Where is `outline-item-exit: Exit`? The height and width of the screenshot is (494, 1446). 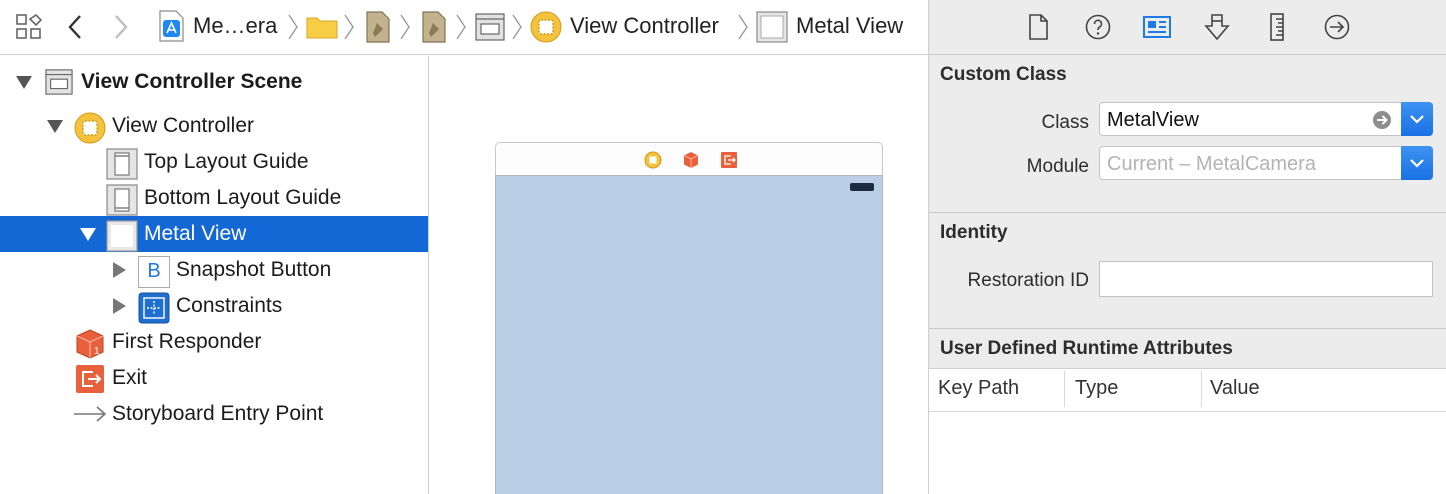 outline-item-exit: Exit is located at coordinates (214, 378).